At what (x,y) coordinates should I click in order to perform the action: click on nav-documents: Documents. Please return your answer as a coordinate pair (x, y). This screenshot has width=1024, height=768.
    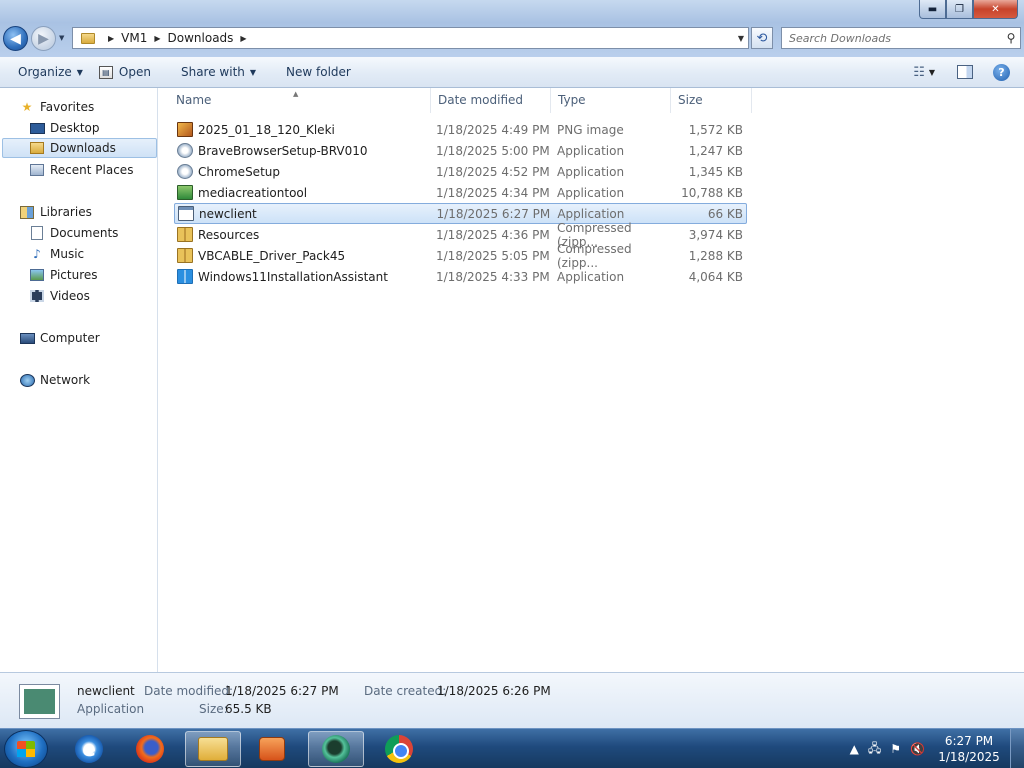
    Looking at the image, I should click on (73, 233).